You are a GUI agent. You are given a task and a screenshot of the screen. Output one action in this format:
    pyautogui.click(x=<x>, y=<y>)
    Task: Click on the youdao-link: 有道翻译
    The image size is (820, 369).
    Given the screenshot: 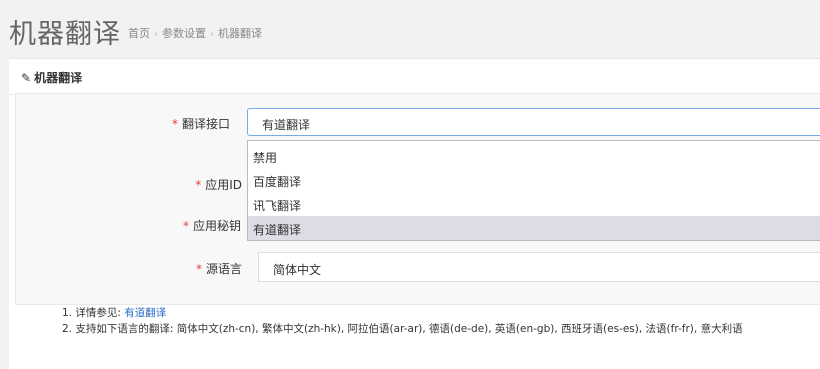 What is the action you would take?
    pyautogui.click(x=145, y=313)
    